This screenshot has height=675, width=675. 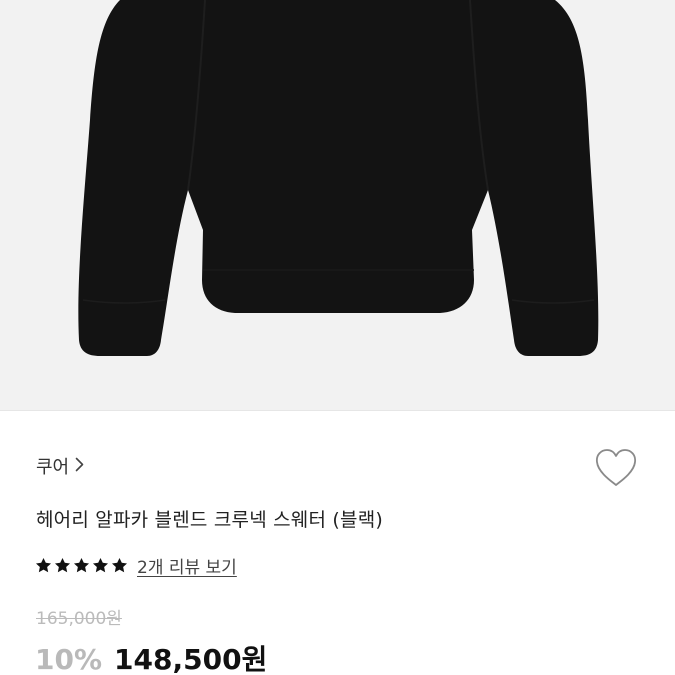 I want to click on product-title: 헤어리 알파카 블렌드 크루넥 스웨터 (블랙), so click(x=209, y=520).